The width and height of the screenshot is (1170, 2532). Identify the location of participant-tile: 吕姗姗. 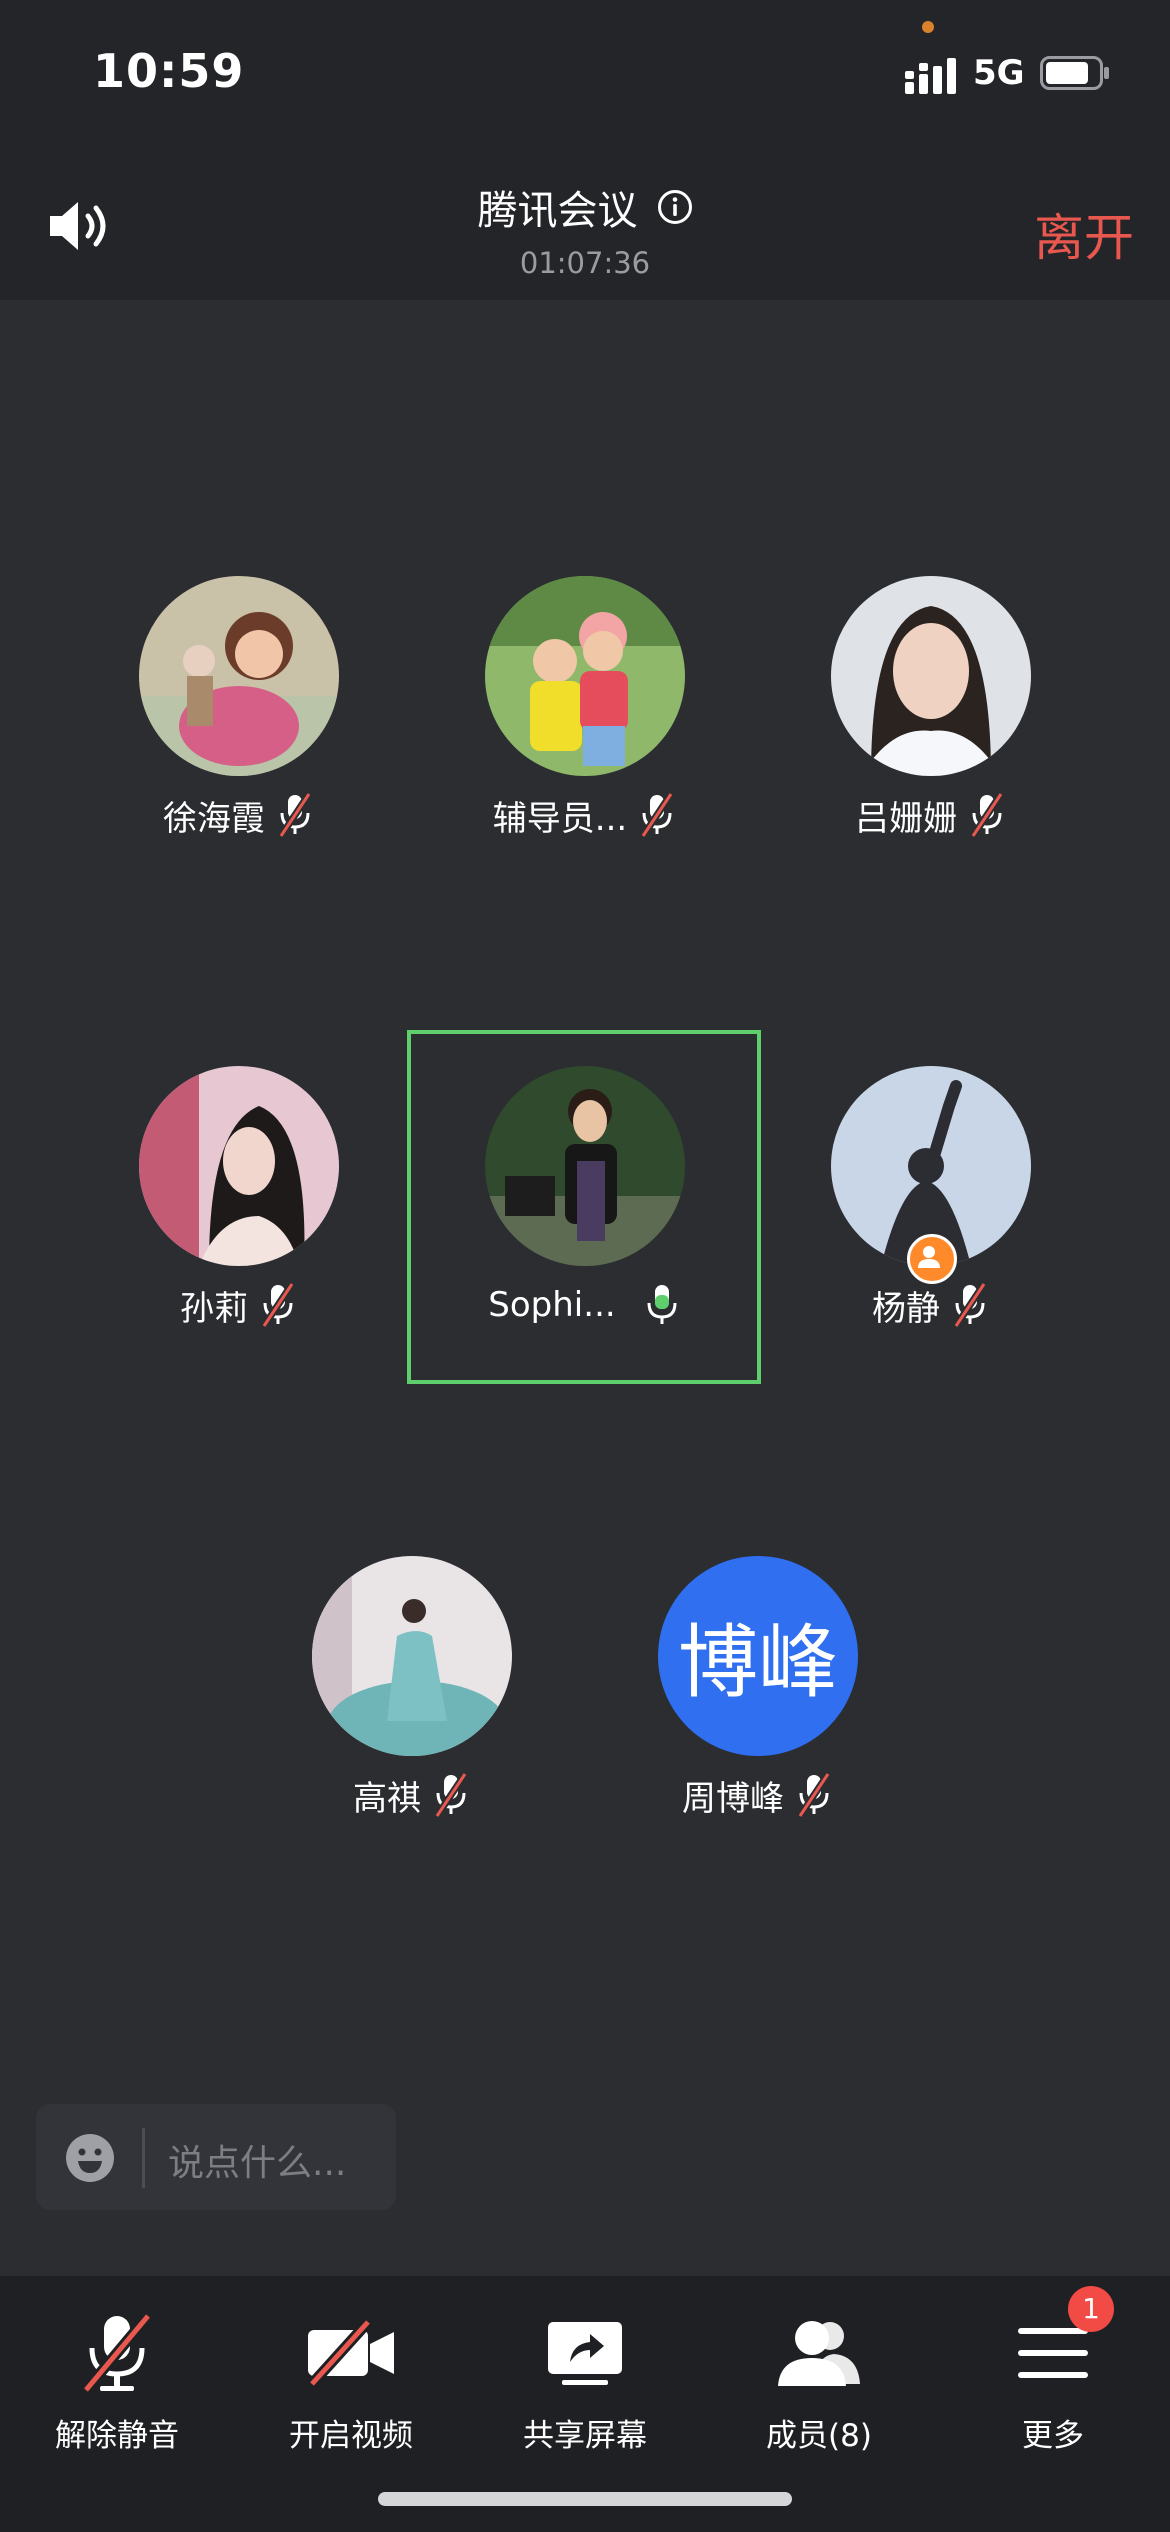
(931, 708).